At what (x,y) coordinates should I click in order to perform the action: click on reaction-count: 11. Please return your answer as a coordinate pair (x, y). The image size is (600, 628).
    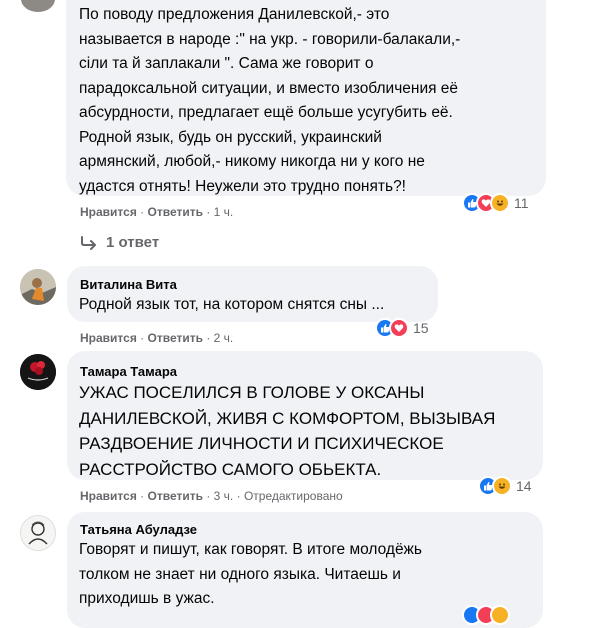
    Looking at the image, I should click on (521, 203).